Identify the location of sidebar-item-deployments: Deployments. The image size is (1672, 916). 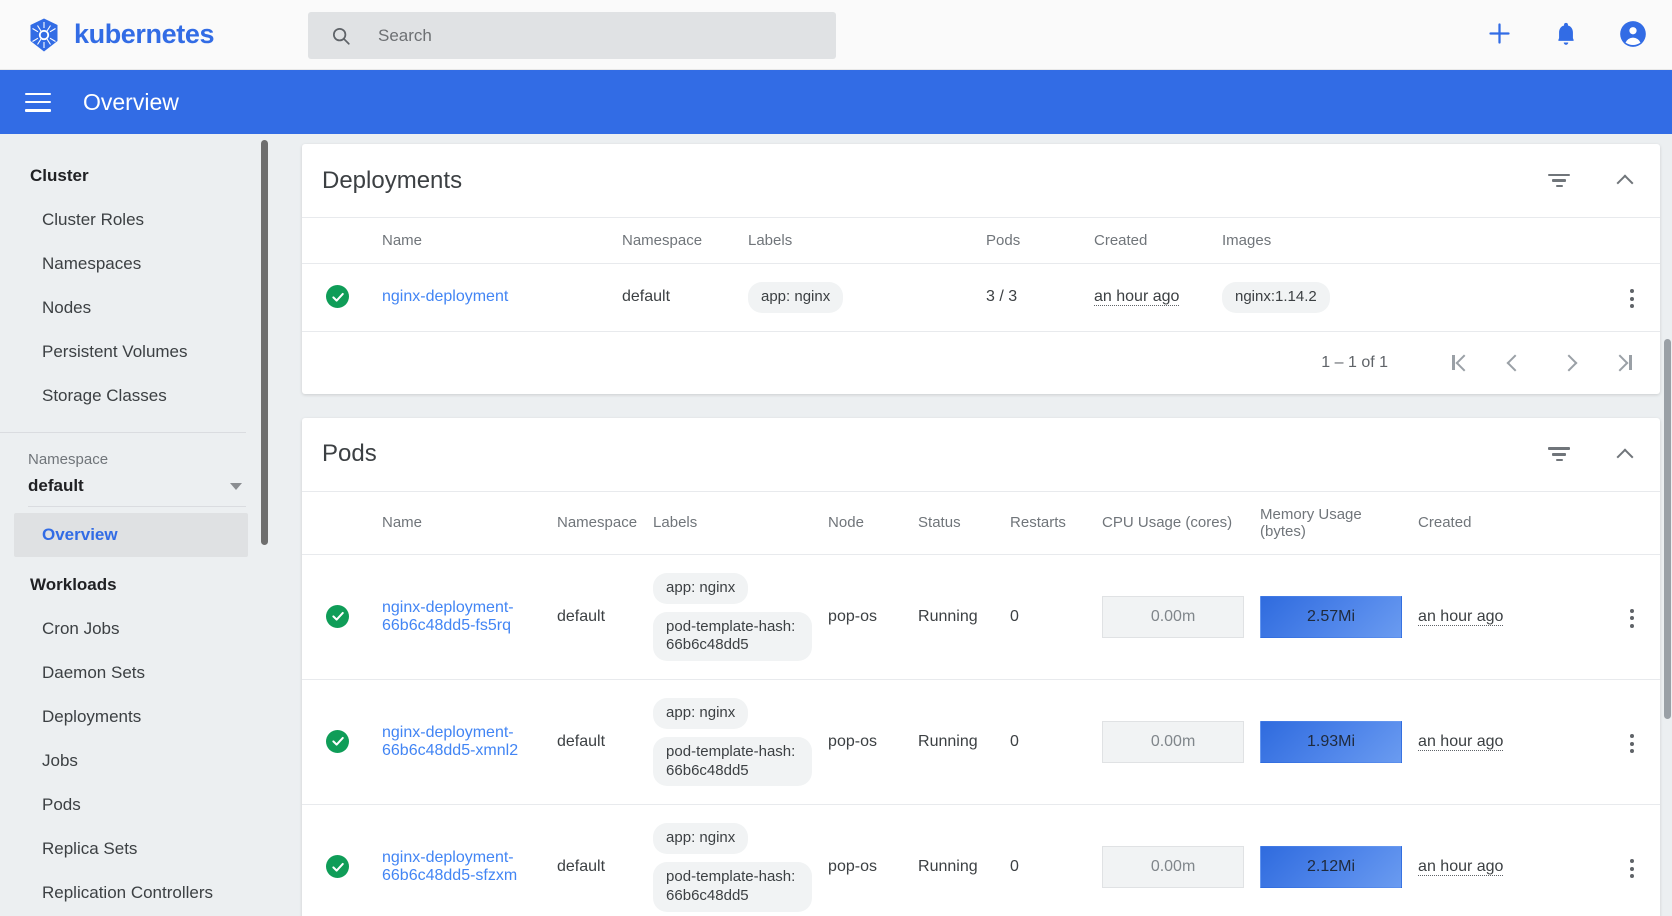
(131, 717).